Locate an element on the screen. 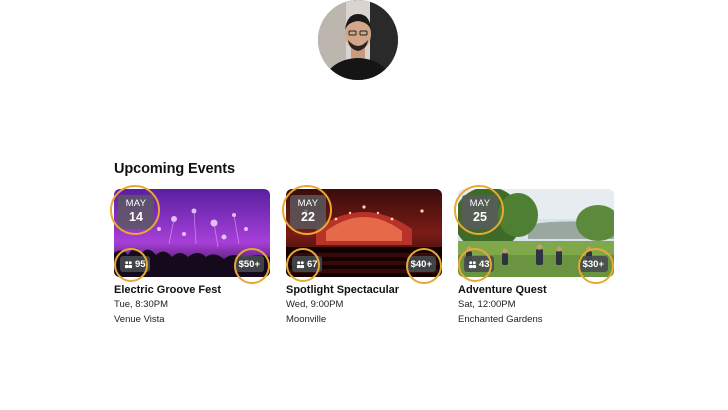 This screenshot has width=728, height=410. price-badge: $40+ is located at coordinates (421, 264).